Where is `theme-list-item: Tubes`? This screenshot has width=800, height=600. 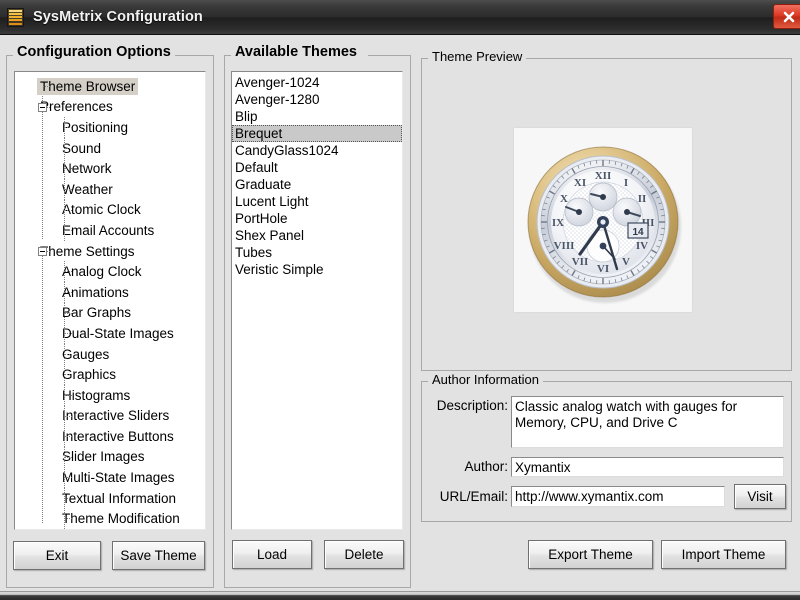
theme-list-item: Tubes is located at coordinates (317, 252).